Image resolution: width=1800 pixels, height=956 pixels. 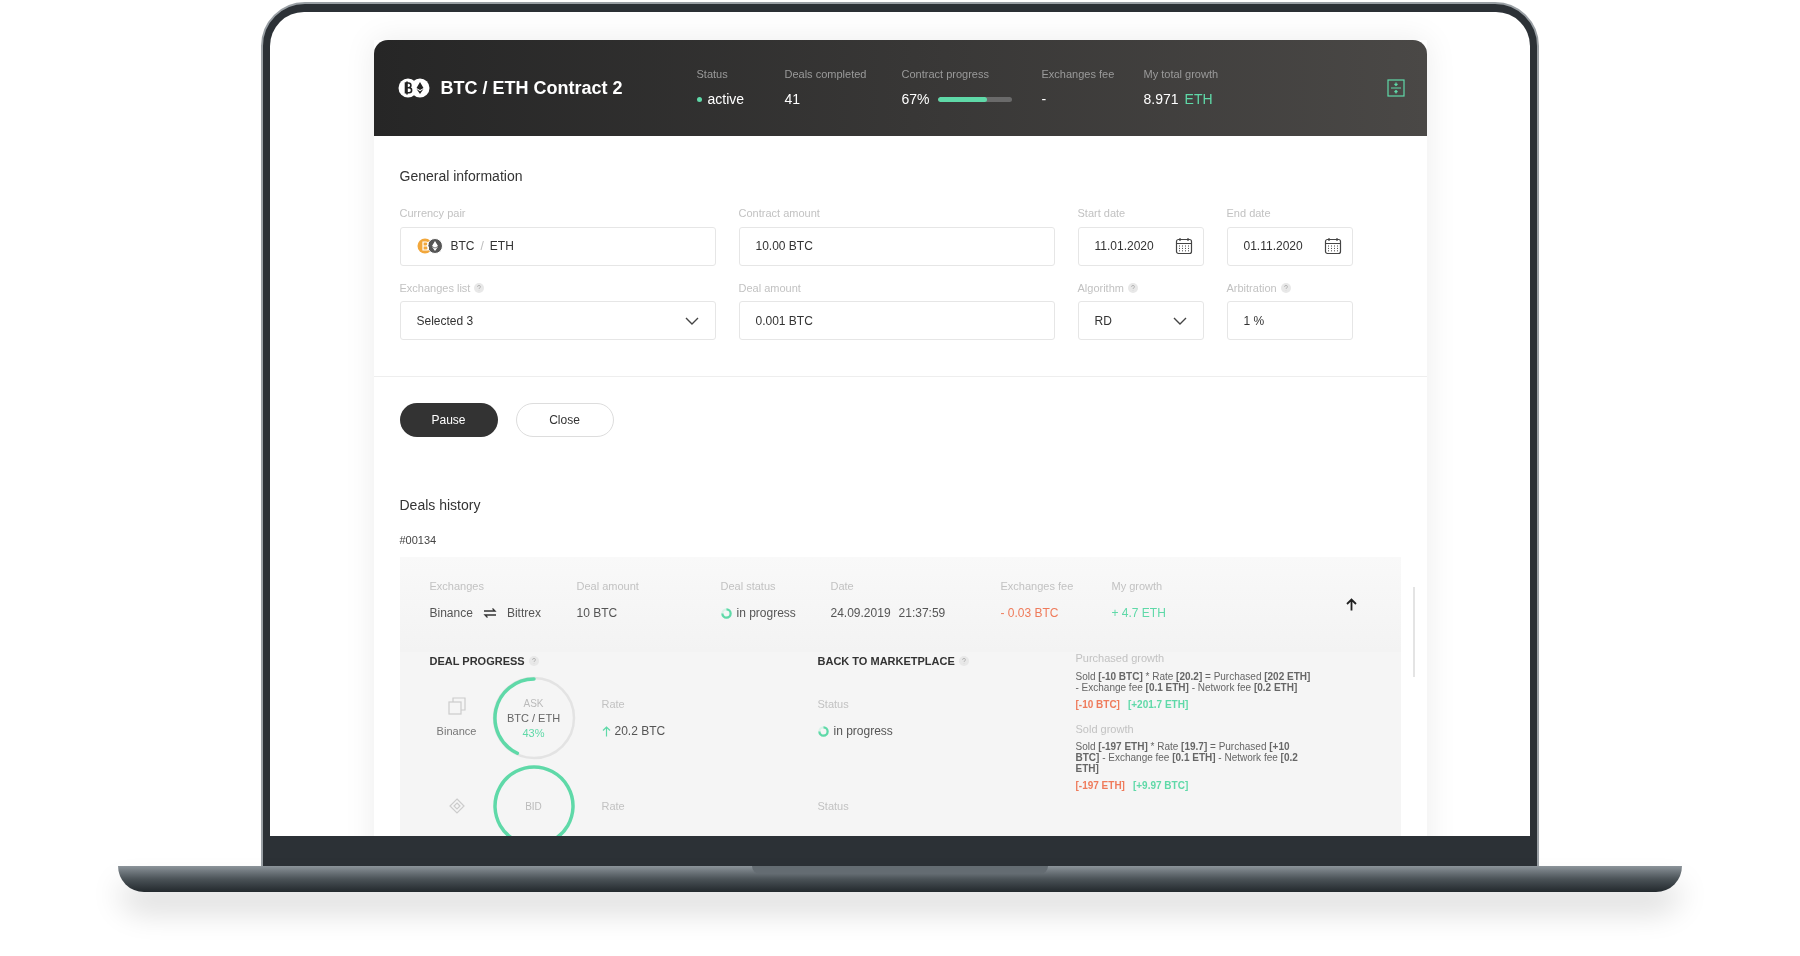 I want to click on currency-pair-field: BTC / ETH, so click(x=557, y=246).